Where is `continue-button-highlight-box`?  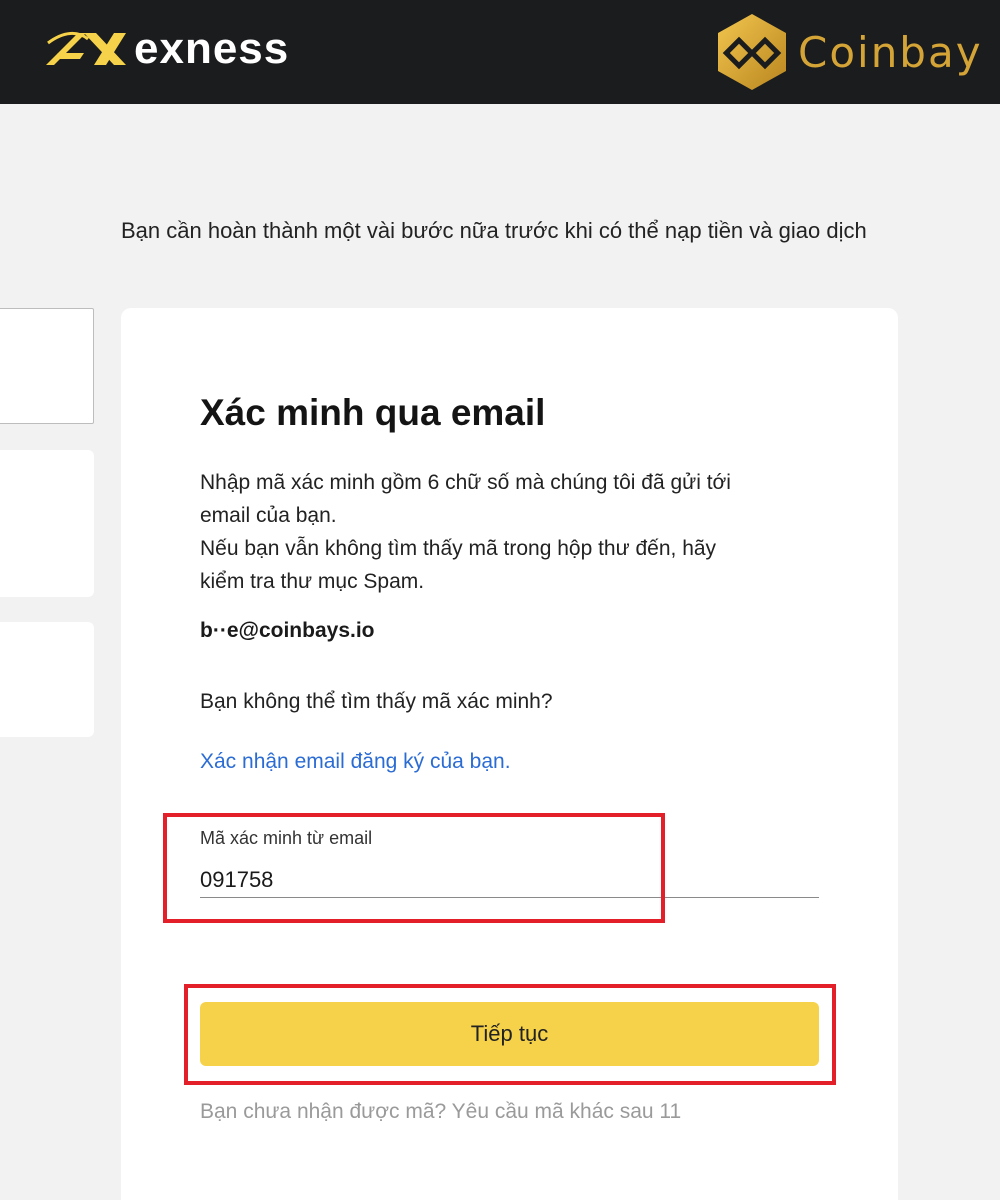
continue-button-highlight-box is located at coordinates (510, 1034).